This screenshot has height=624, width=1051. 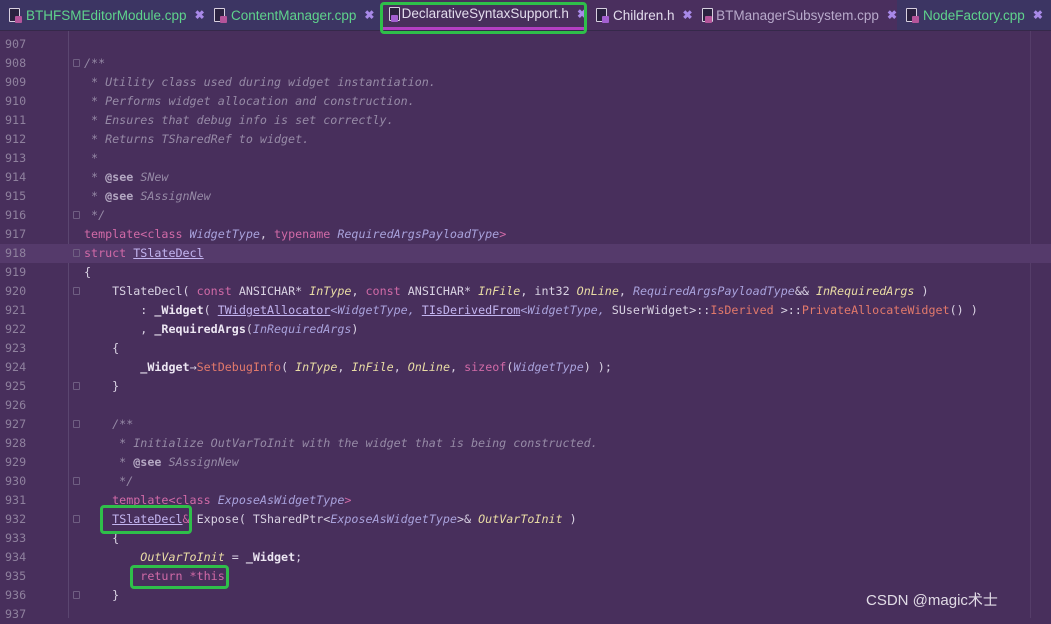 I want to click on tab-declarativesyntaxsupport-h: DeclarativeSyntaxSupport.h ✖, so click(x=483, y=15).